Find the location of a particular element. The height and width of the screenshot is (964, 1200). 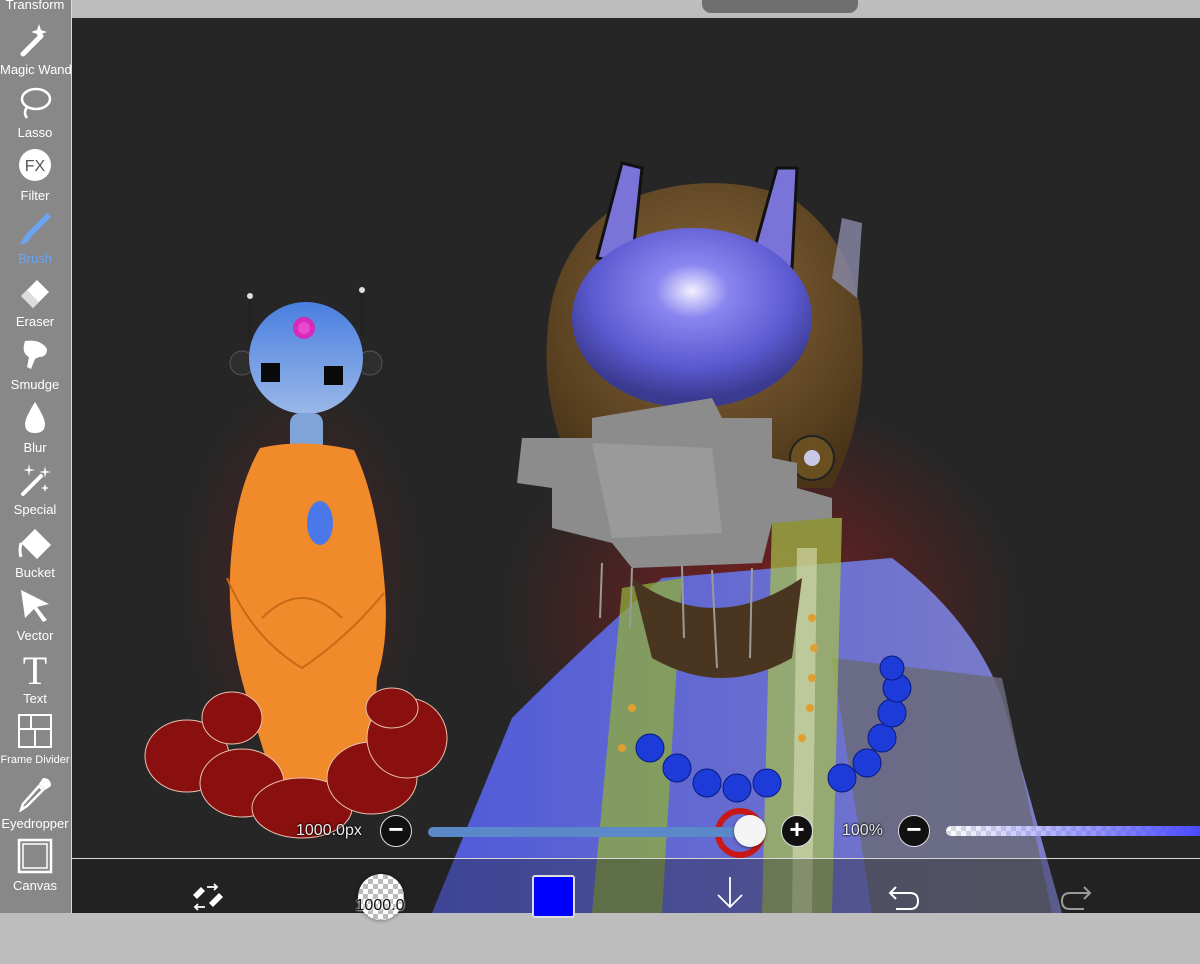

top-drag-handle is located at coordinates (780, 6).